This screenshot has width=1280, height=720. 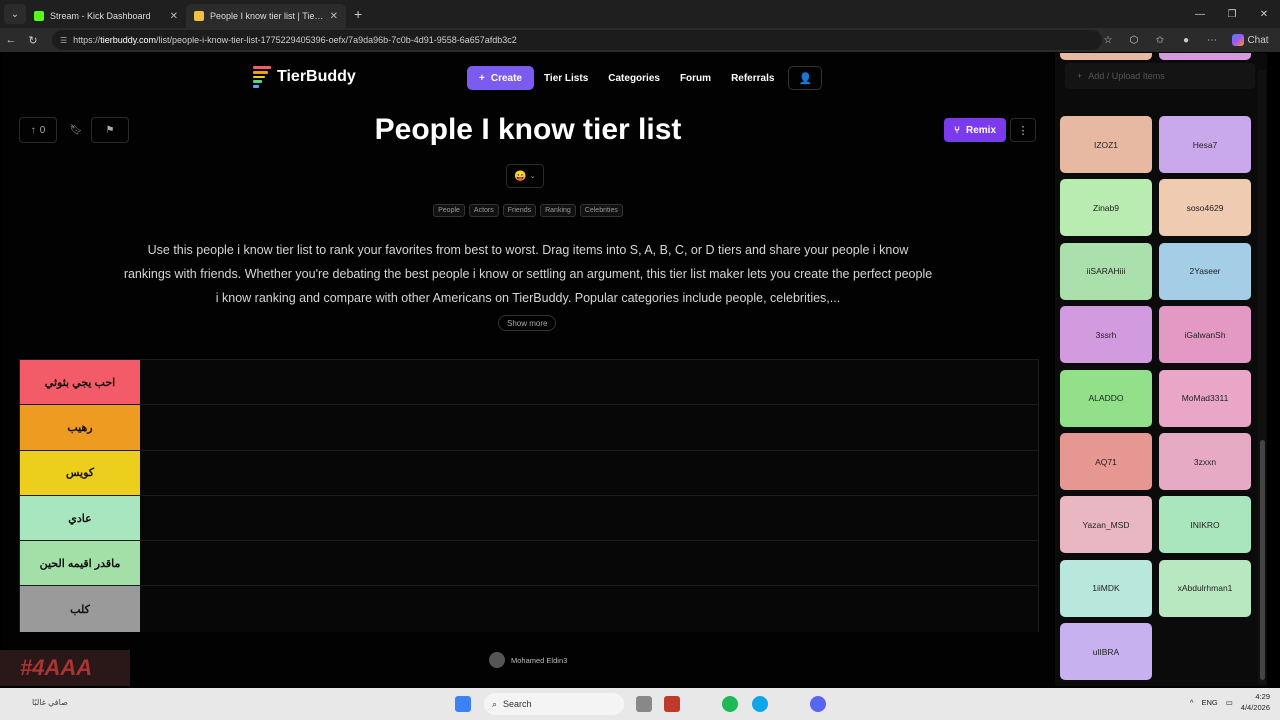 I want to click on copilot-icon, so click(x=1238, y=40).